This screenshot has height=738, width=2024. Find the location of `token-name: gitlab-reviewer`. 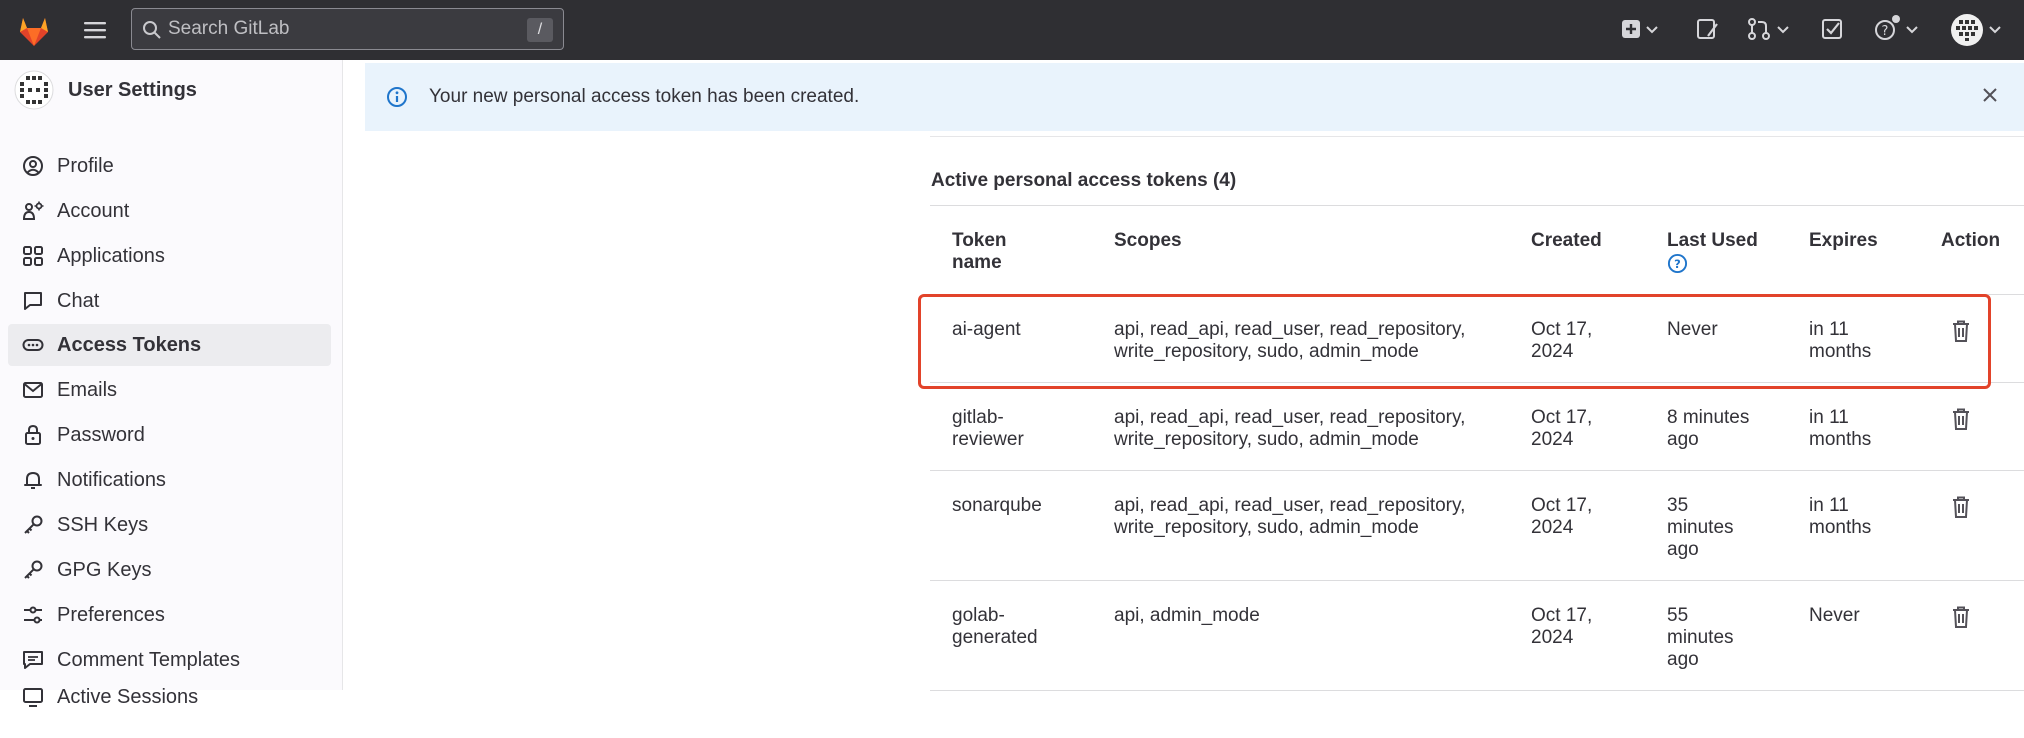

token-name: gitlab-reviewer is located at coordinates (1022, 429).